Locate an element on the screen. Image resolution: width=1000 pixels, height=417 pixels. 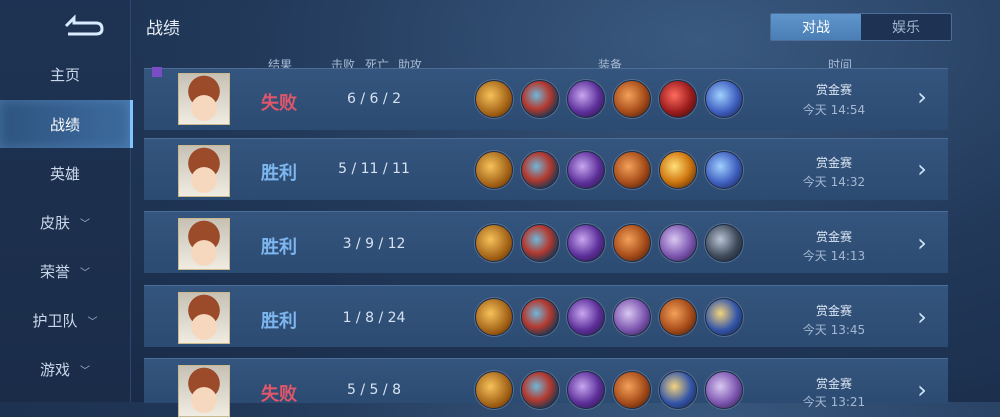
table-row: 失败 5 / 5 / 8 赏金赛 今天 13:21 › is located at coordinates (546, 387).